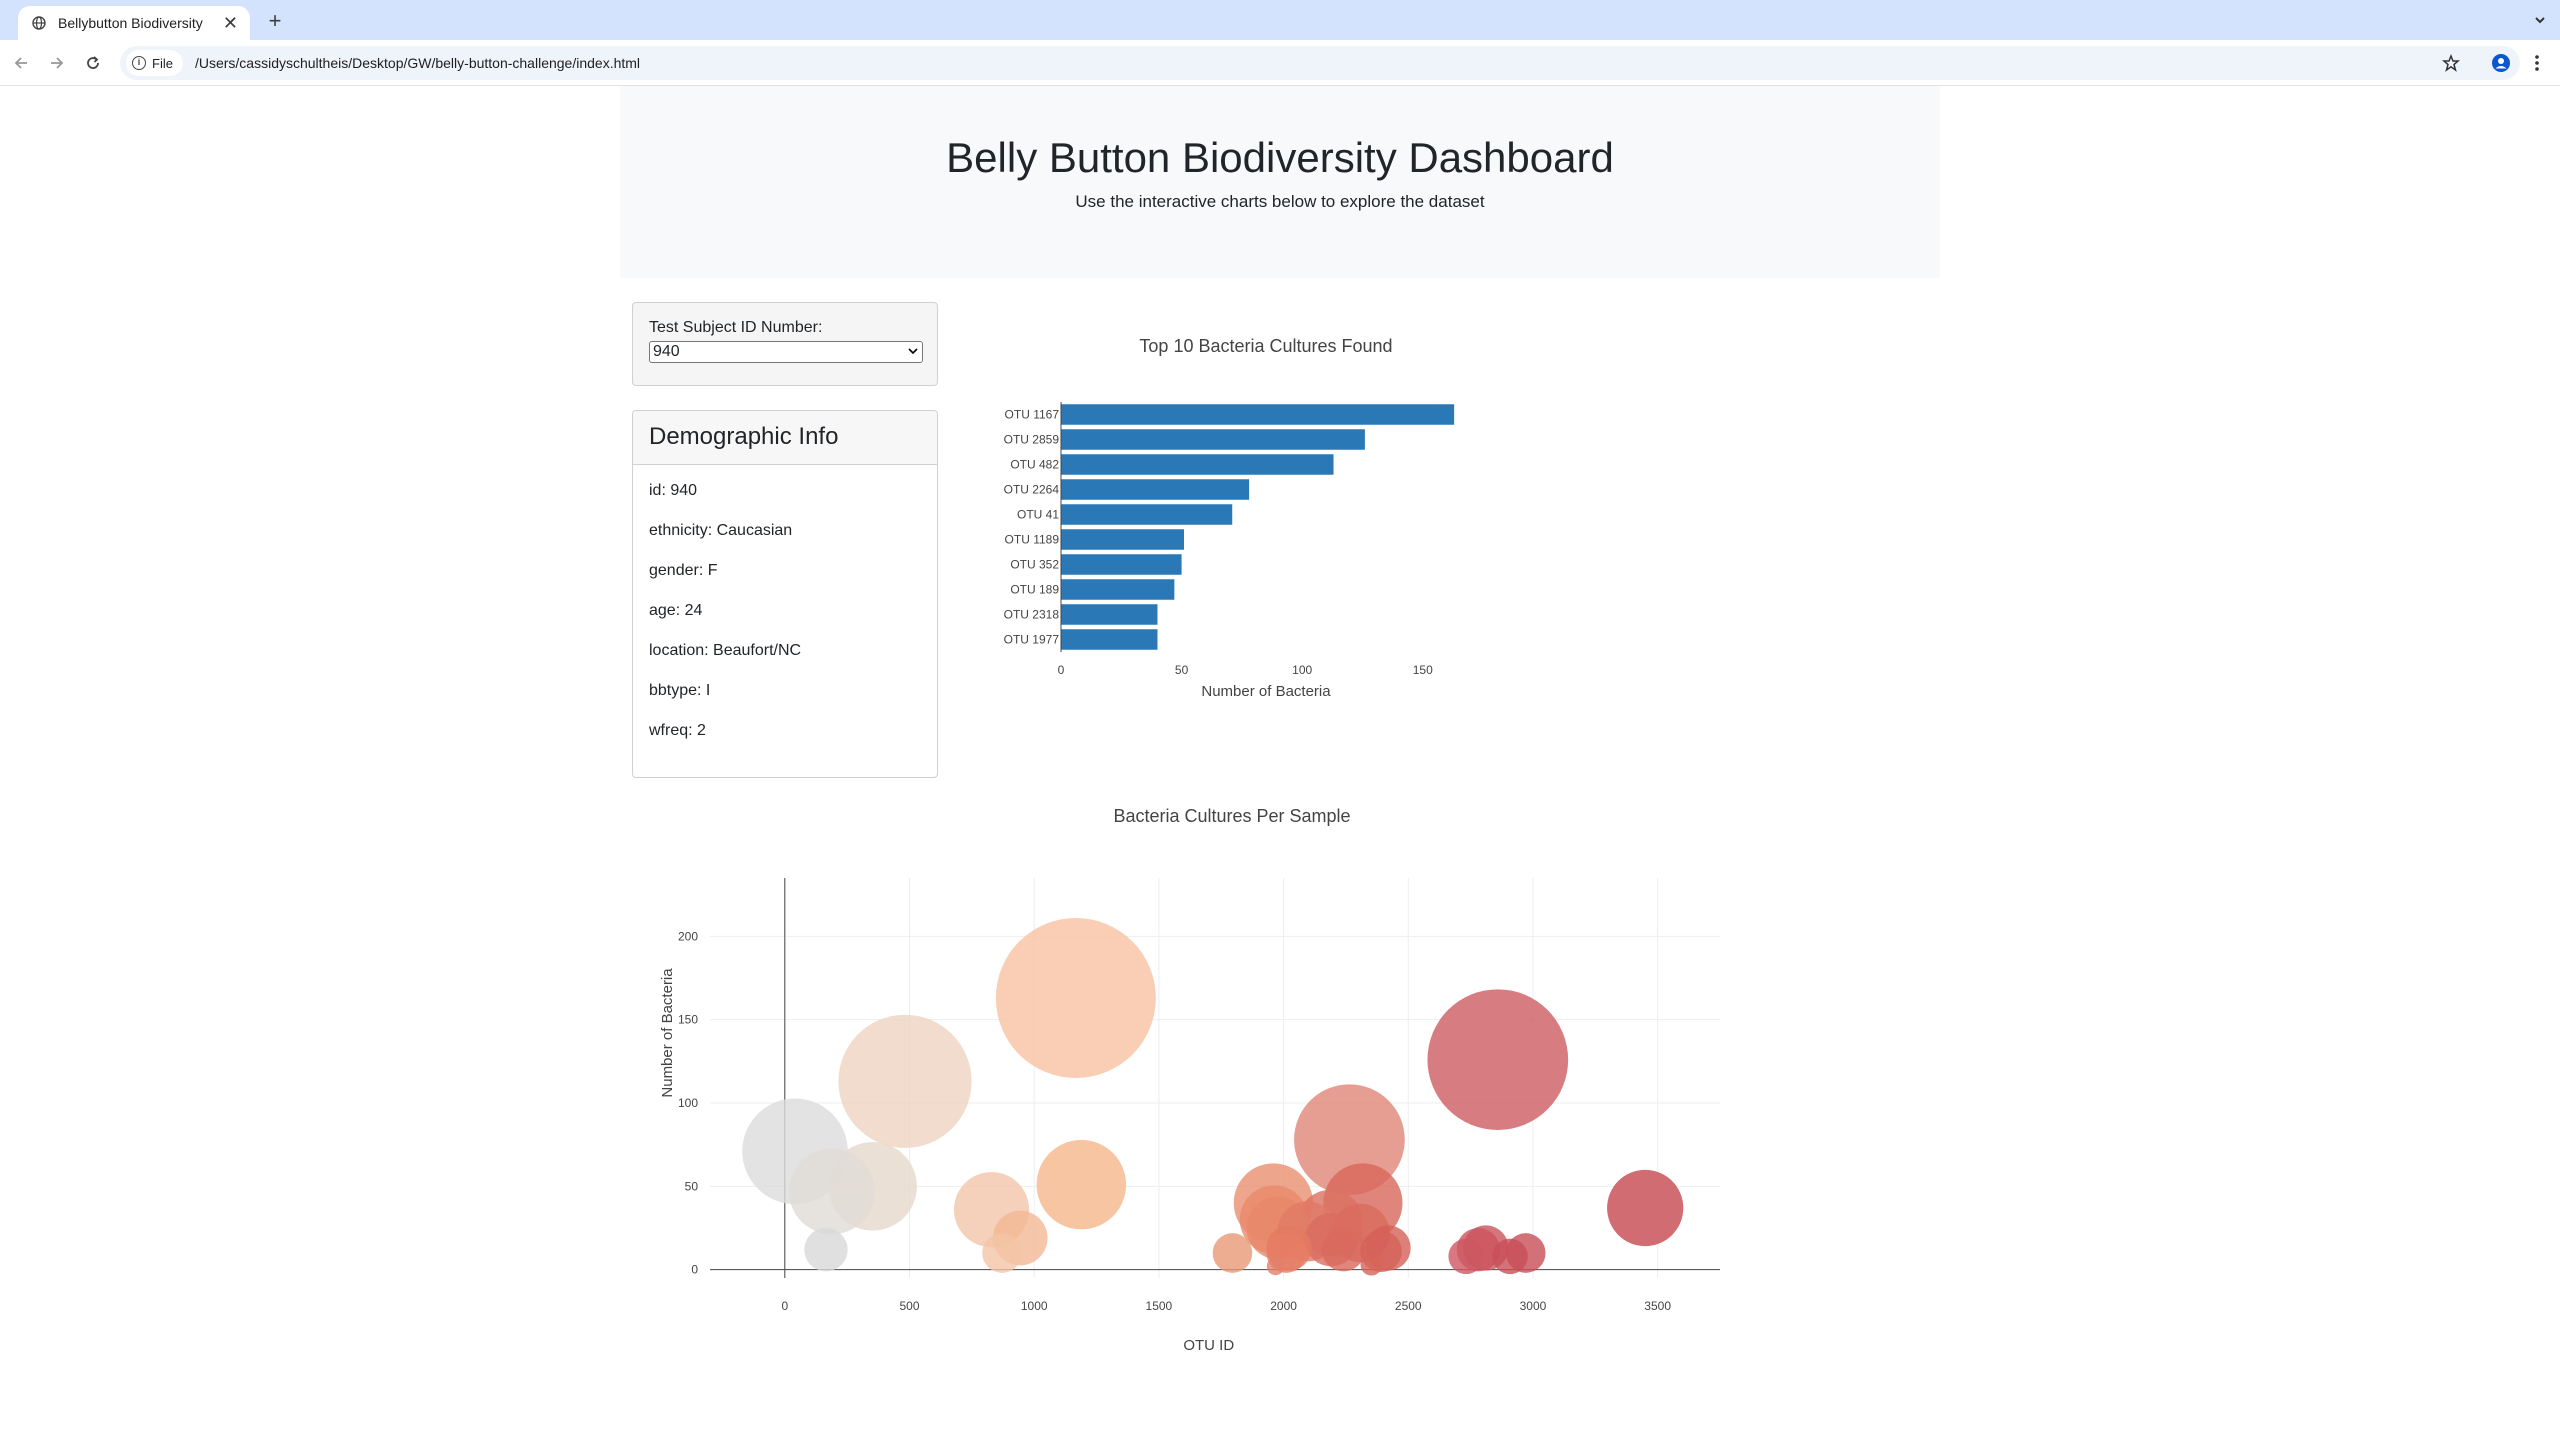 This screenshot has height=1440, width=2560. Describe the element at coordinates (57, 63) in the screenshot. I see `forward-icon` at that location.